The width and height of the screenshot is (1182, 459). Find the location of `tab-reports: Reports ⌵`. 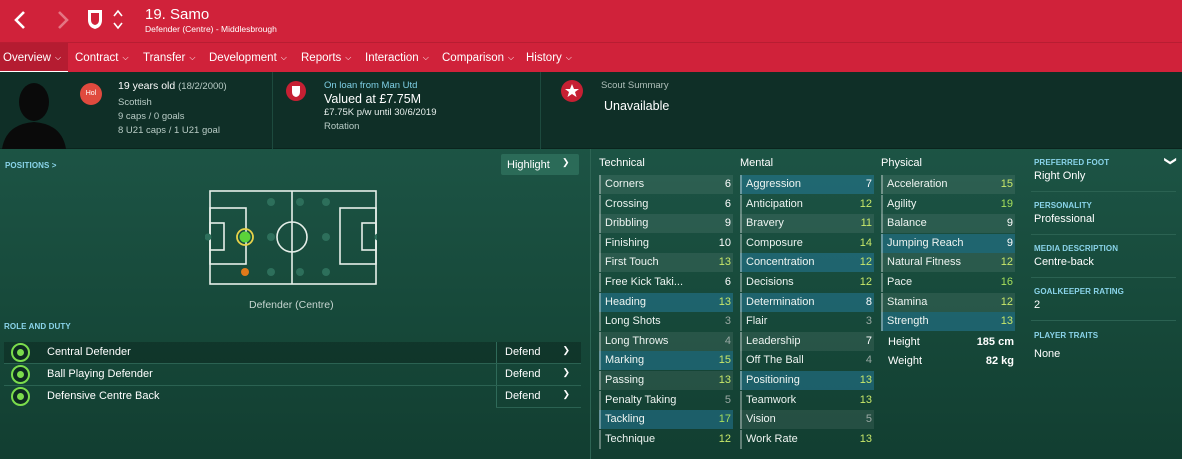

tab-reports: Reports ⌵ is located at coordinates (326, 58).